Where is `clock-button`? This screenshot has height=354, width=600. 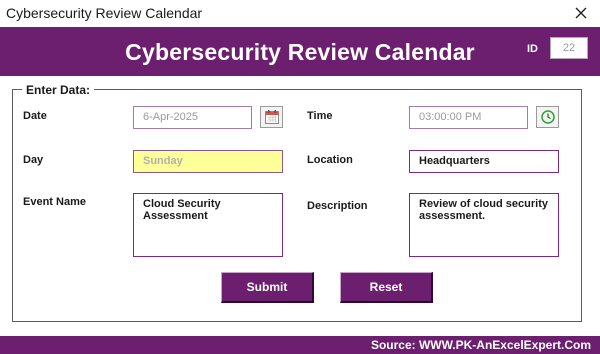 clock-button is located at coordinates (547, 117).